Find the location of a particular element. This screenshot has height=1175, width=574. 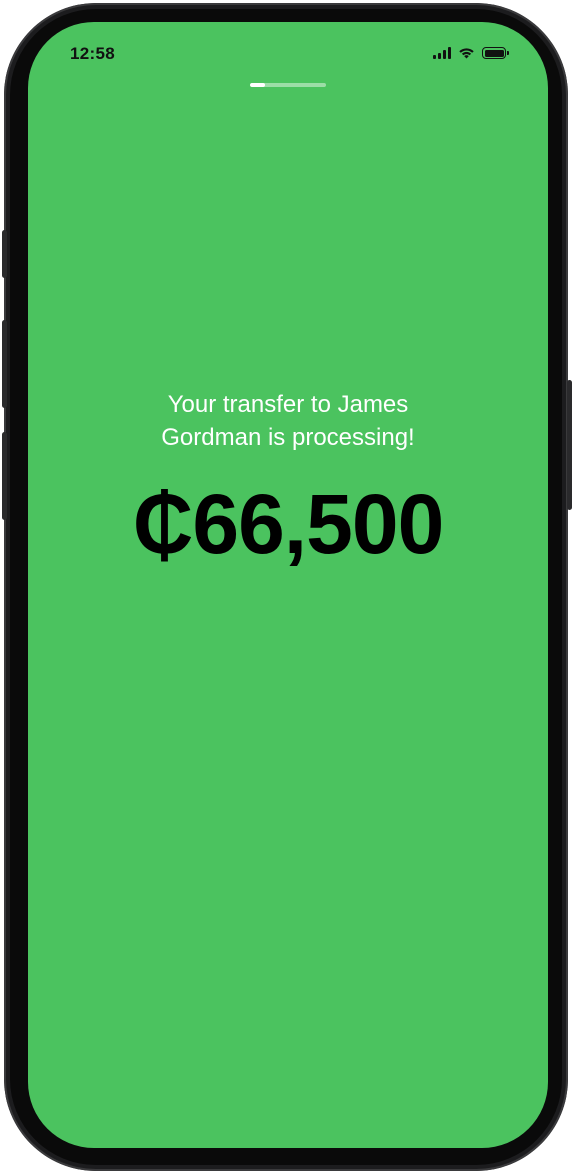

volume-down-button is located at coordinates (4, 476).